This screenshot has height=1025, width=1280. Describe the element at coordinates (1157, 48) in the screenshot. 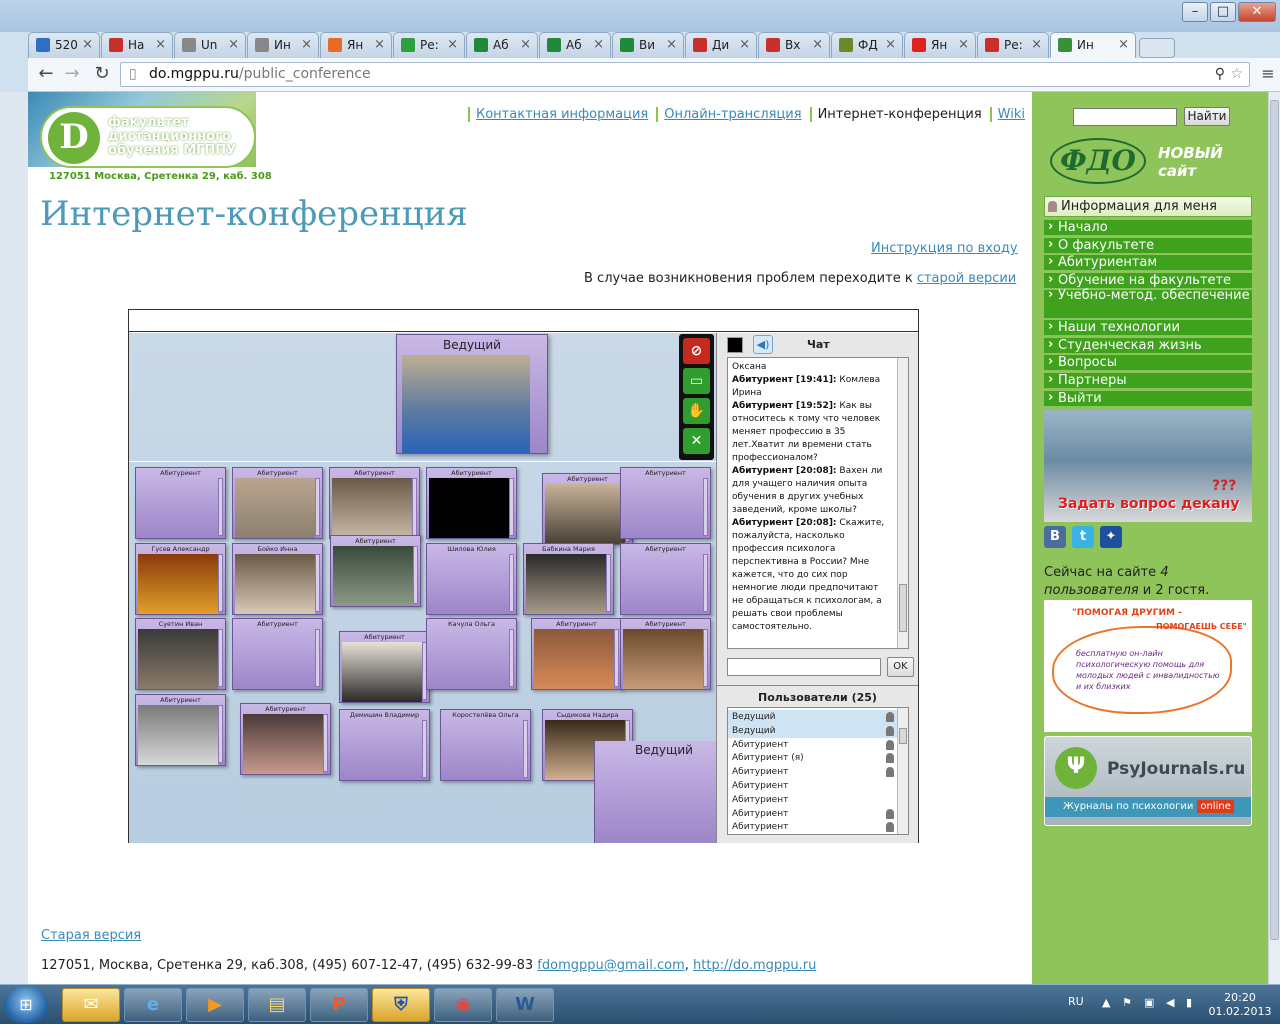

I see `new-tab-button` at that location.